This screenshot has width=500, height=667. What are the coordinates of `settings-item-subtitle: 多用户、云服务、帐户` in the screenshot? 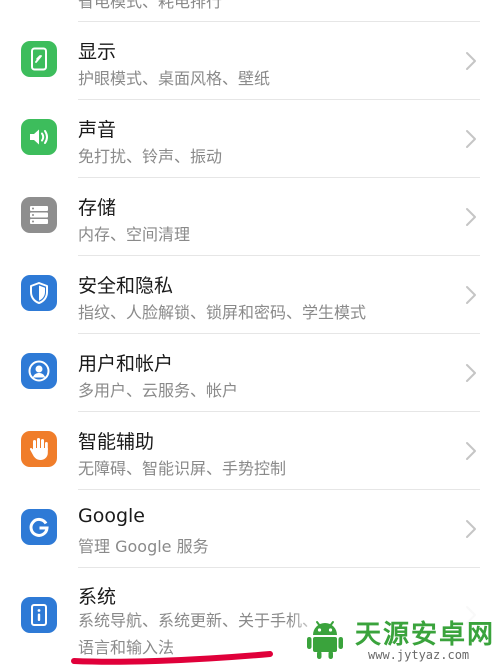 It's located at (158, 390).